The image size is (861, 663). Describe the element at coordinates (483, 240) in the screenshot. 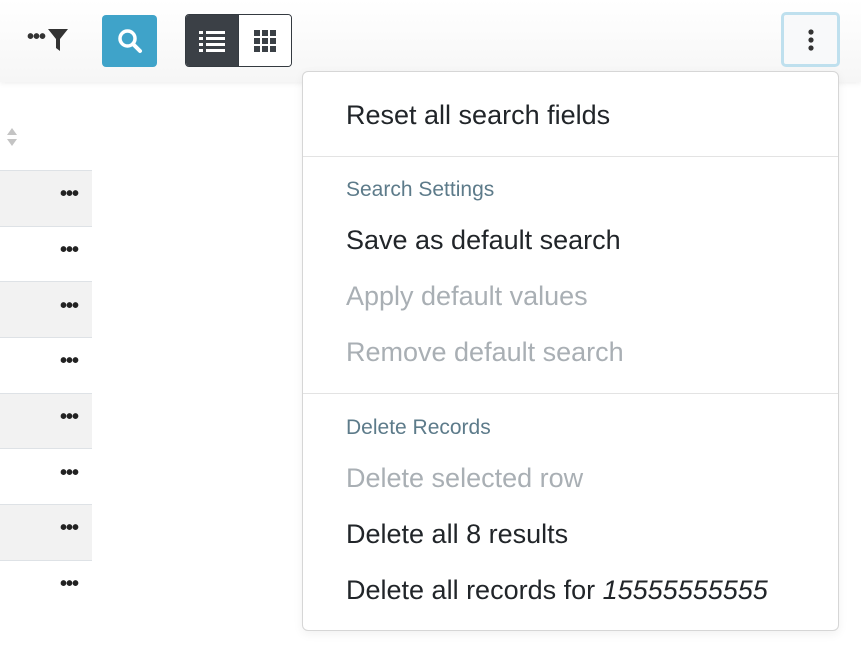

I see `save-default-search-item: Save as default search` at that location.